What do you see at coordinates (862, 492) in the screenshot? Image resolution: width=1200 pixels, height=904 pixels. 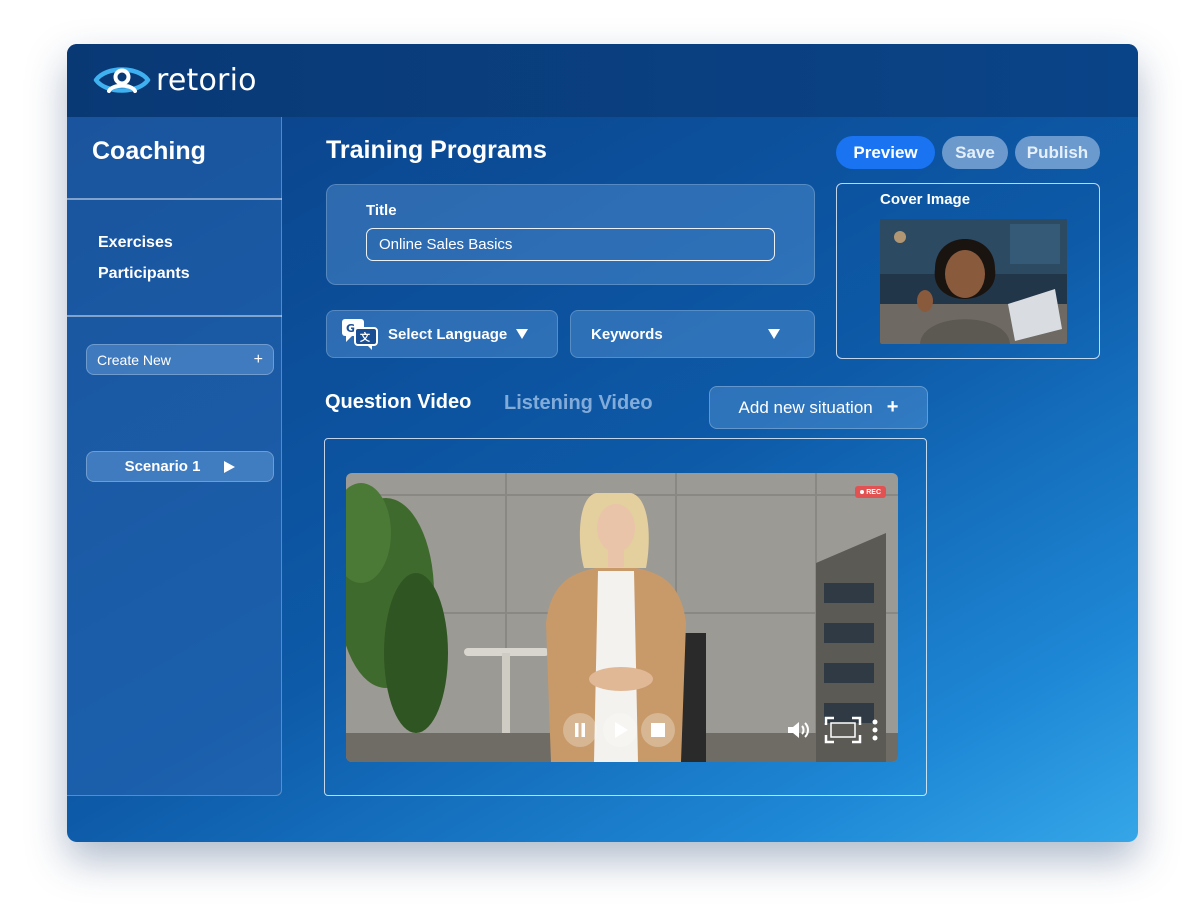 I see `rec-dot-icon` at bounding box center [862, 492].